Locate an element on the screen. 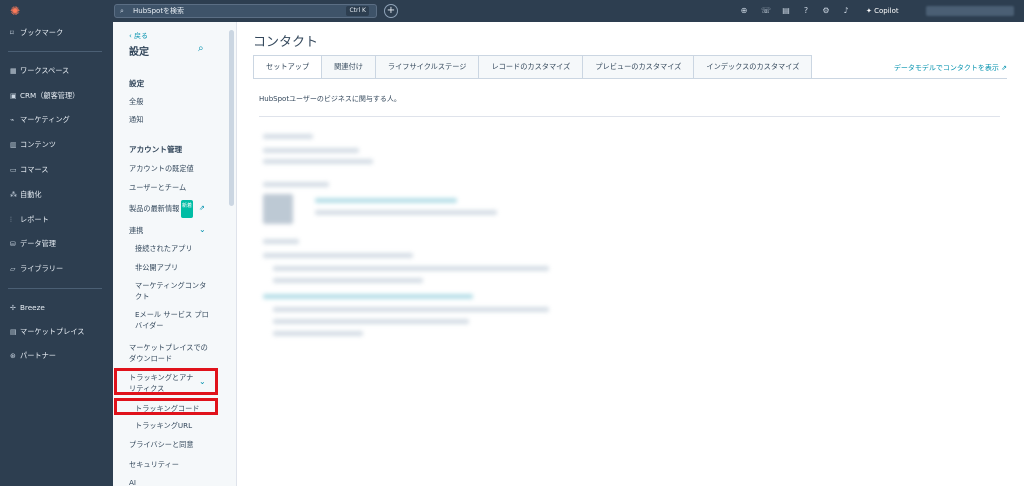  settings-item-marketplace-downloads-cont: ダウンロード is located at coordinates (151, 358).